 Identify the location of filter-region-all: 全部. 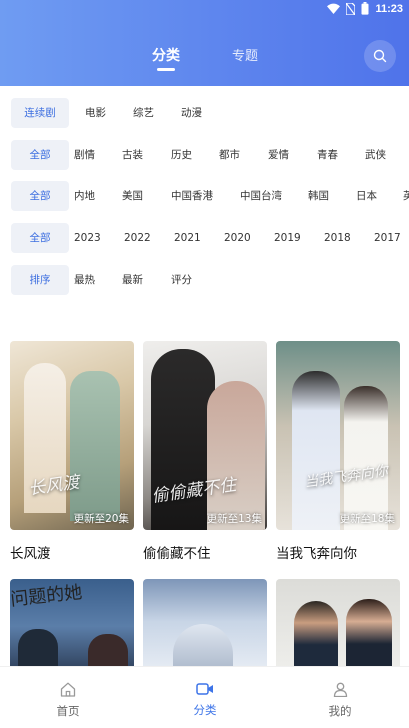
(40, 196).